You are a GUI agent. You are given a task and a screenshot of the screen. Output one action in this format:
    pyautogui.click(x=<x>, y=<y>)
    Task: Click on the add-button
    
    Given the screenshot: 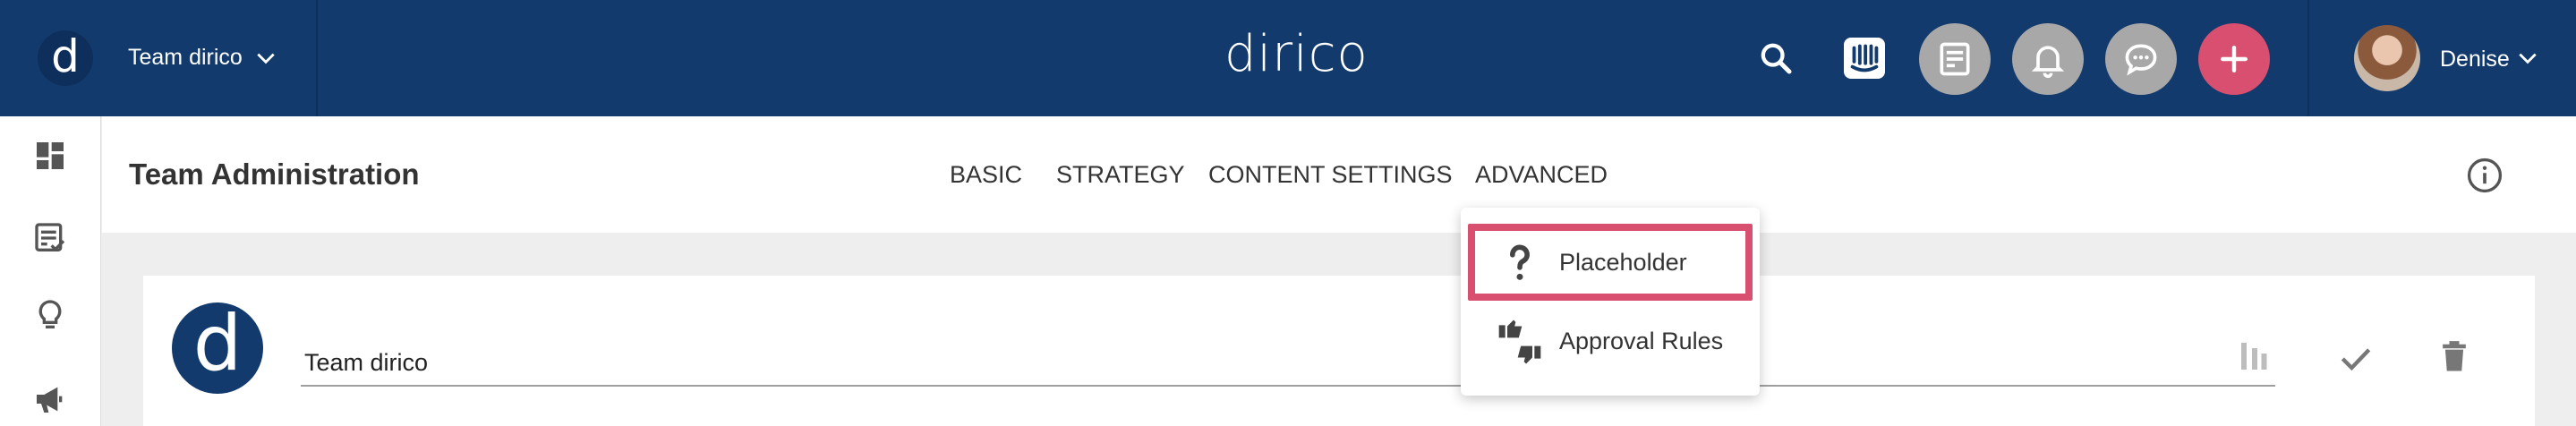 What is the action you would take?
    pyautogui.click(x=2234, y=59)
    